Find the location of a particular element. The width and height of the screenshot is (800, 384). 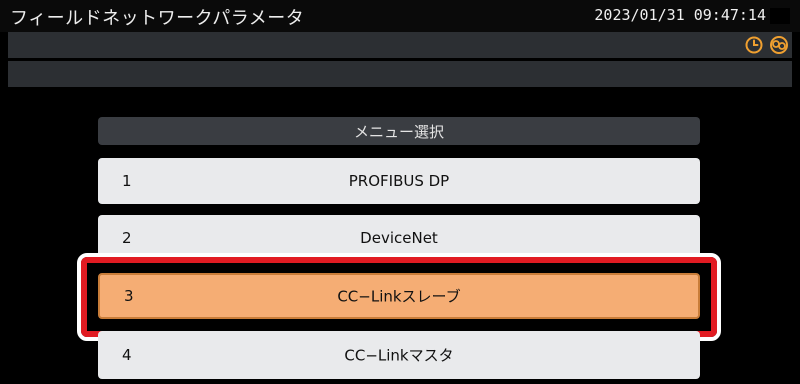

menu-item-cc-link-slave: 3 CC−Linkスレーブ is located at coordinates (399, 296).